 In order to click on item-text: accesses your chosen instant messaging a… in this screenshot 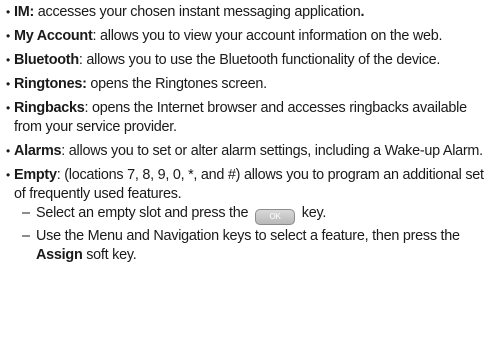, I will do `click(197, 12)`.